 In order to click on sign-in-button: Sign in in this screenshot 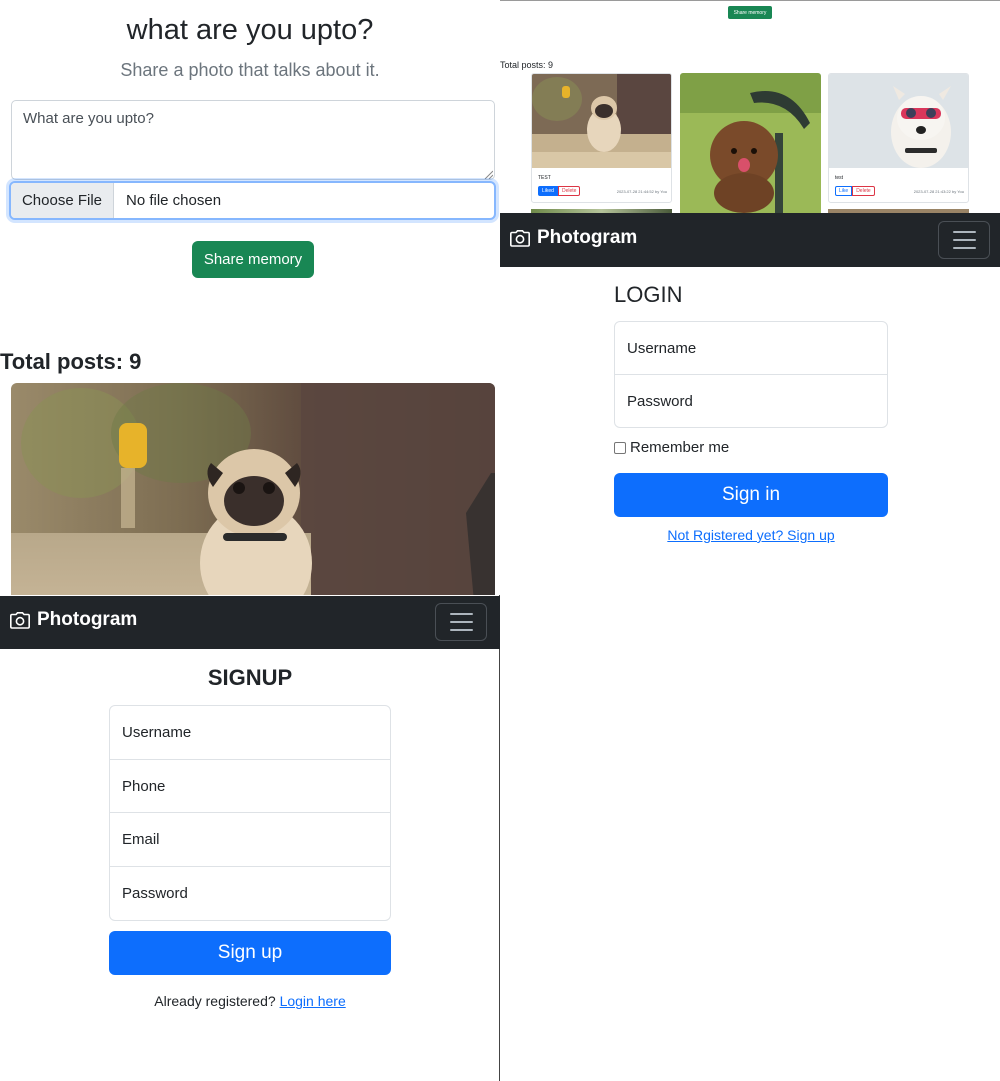, I will do `click(751, 495)`.